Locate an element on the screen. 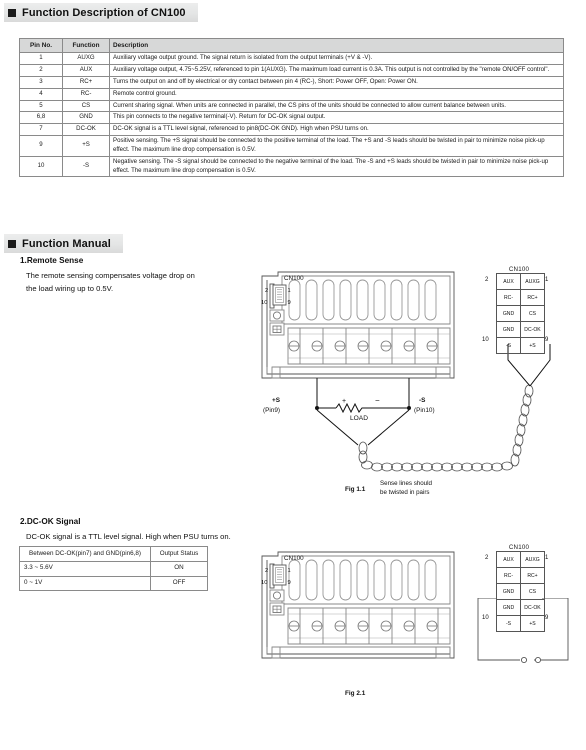  table-head: Pin No. Function Description is located at coordinates (291, 45).